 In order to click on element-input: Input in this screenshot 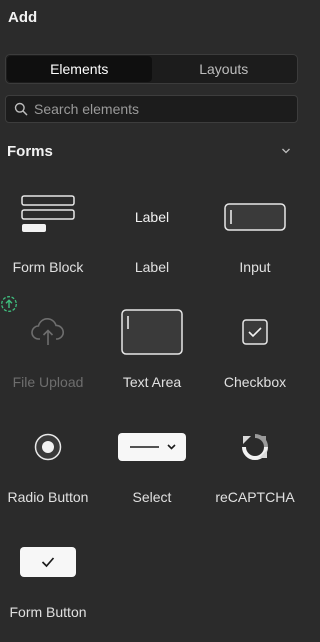, I will do `click(255, 242)`.